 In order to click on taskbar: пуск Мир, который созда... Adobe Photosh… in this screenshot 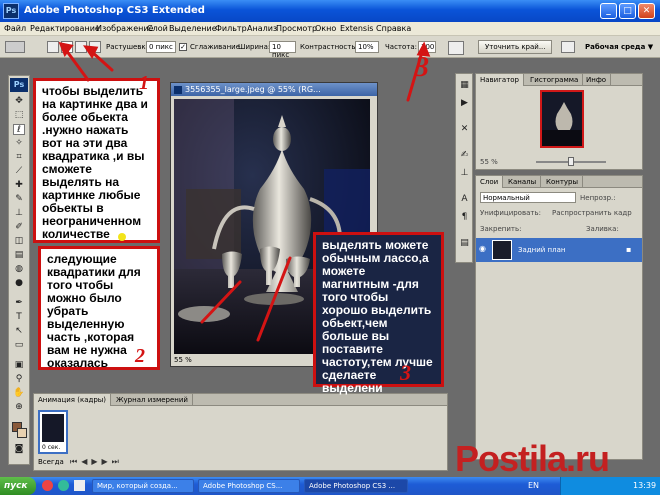, I will do `click(330, 486)`.